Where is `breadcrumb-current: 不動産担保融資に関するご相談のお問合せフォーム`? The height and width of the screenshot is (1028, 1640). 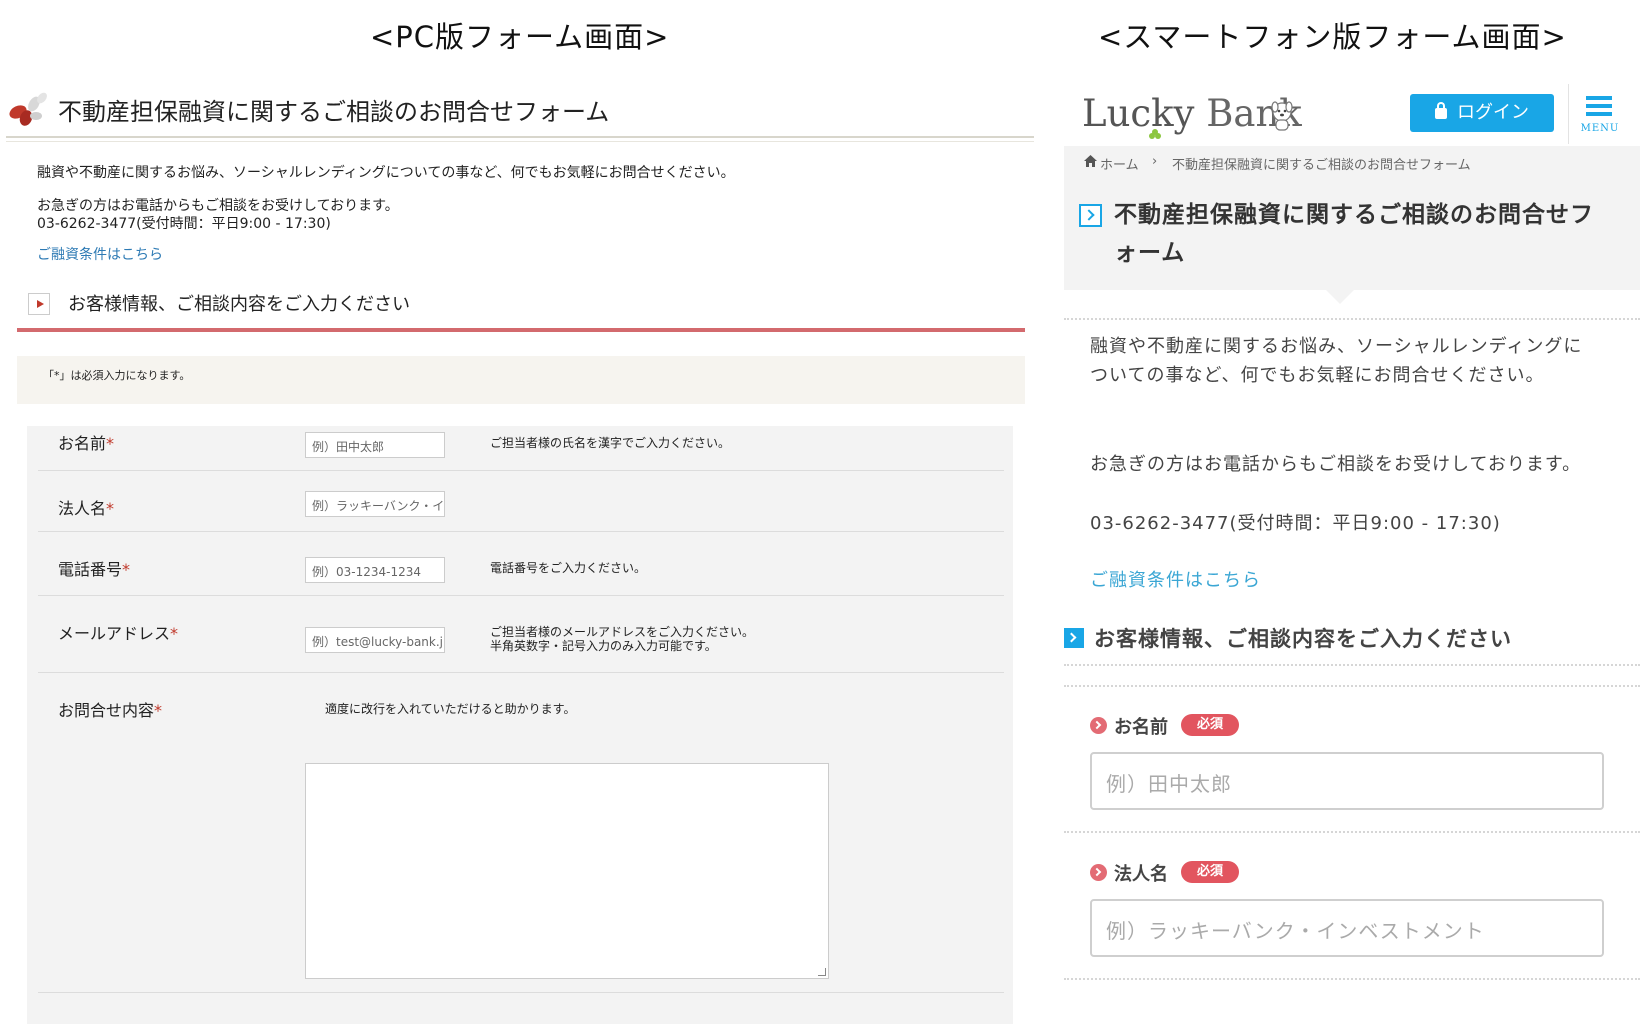 breadcrumb-current: 不動産担保融資に関するご相談のお問合せフォーム is located at coordinates (1321, 165).